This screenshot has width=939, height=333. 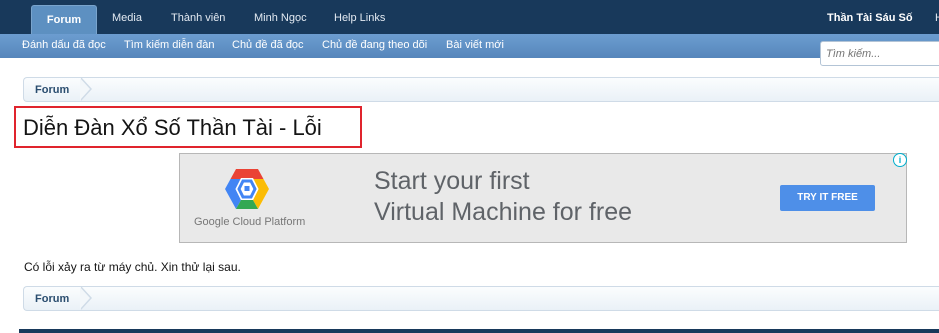 What do you see at coordinates (247, 189) in the screenshot?
I see `google-cloud-logo-icon` at bounding box center [247, 189].